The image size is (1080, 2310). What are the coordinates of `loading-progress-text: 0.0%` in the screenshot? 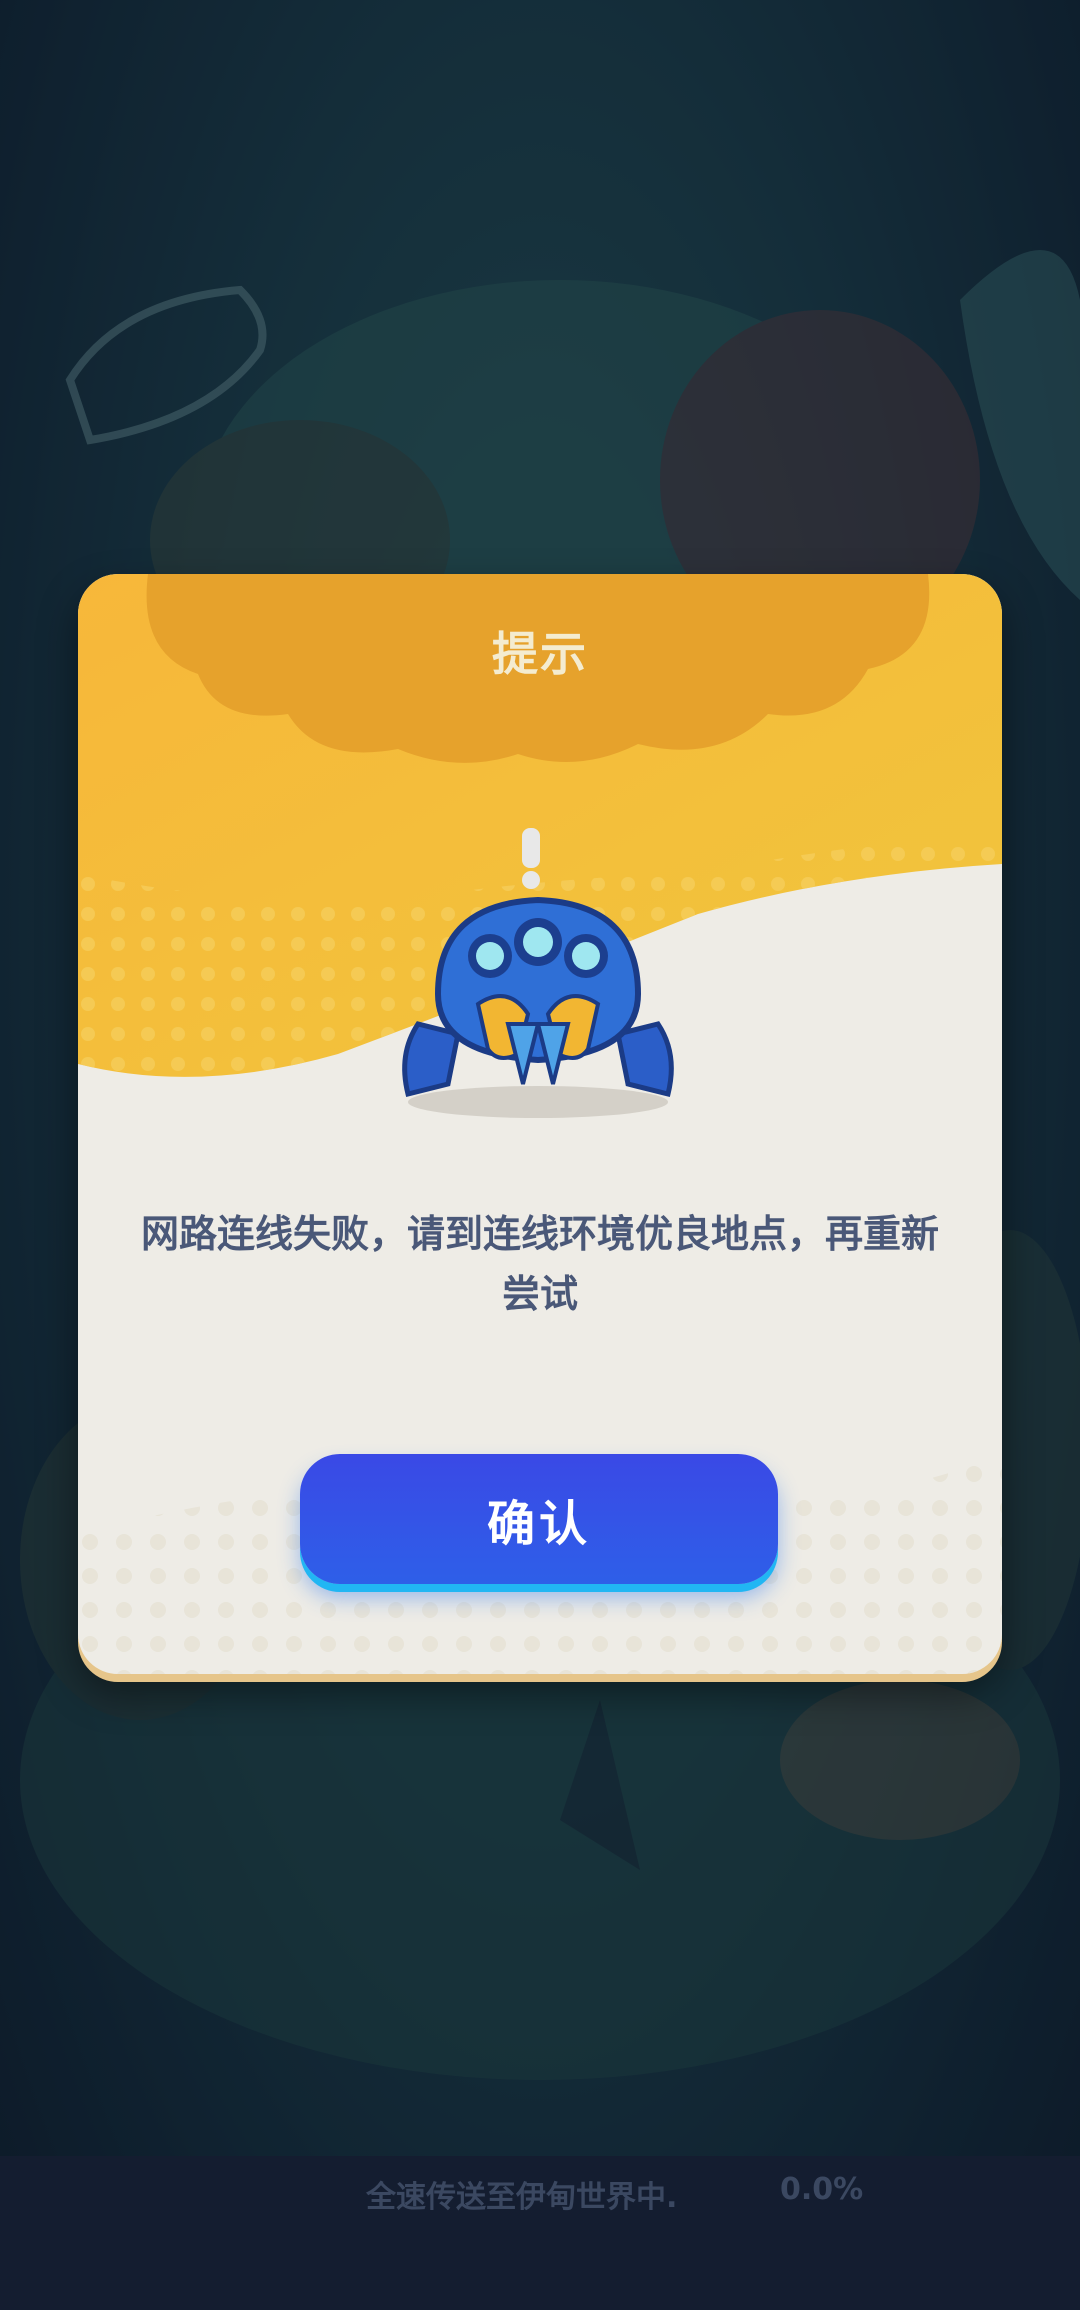 It's located at (822, 2189).